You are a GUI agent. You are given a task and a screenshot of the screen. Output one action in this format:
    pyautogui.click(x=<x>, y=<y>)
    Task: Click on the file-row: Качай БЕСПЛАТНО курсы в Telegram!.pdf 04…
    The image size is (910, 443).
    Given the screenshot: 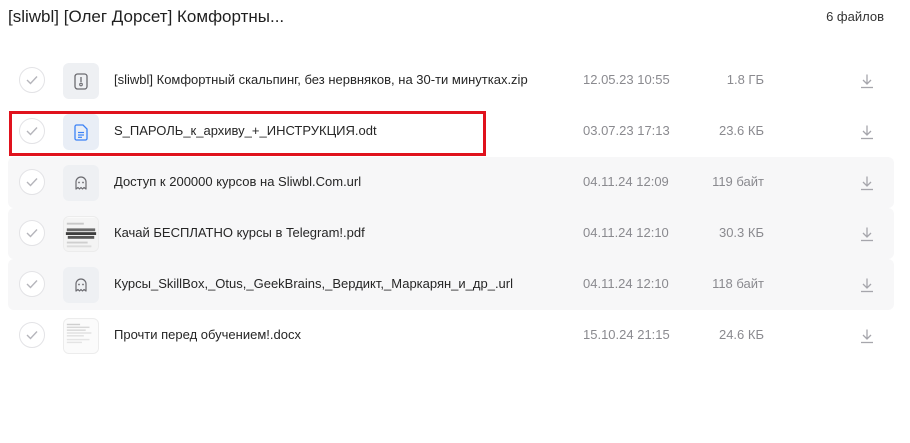 What is the action you would take?
    pyautogui.click(x=451, y=233)
    